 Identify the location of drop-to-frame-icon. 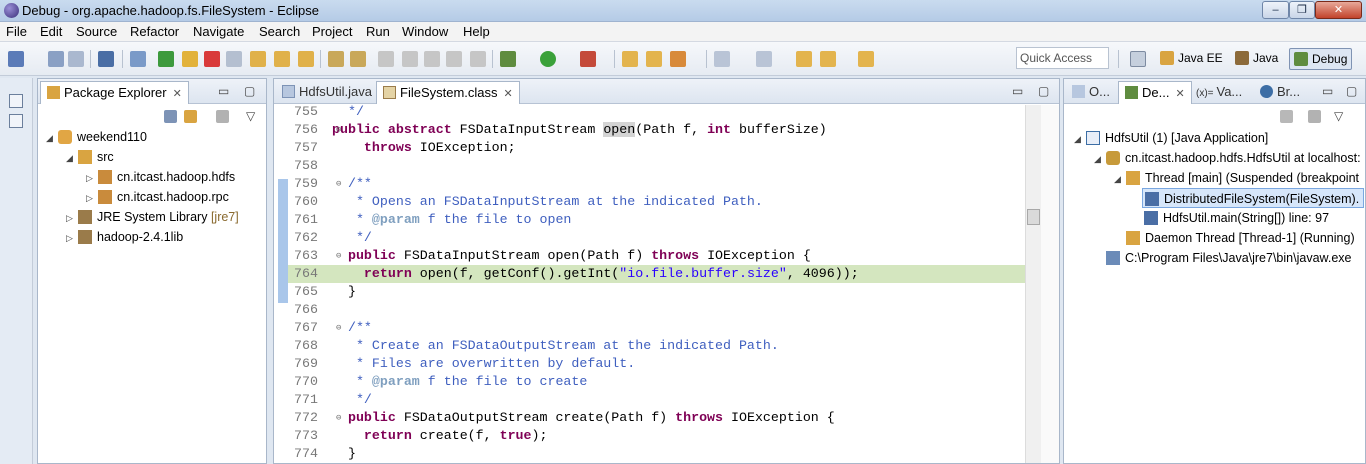
(336, 59).